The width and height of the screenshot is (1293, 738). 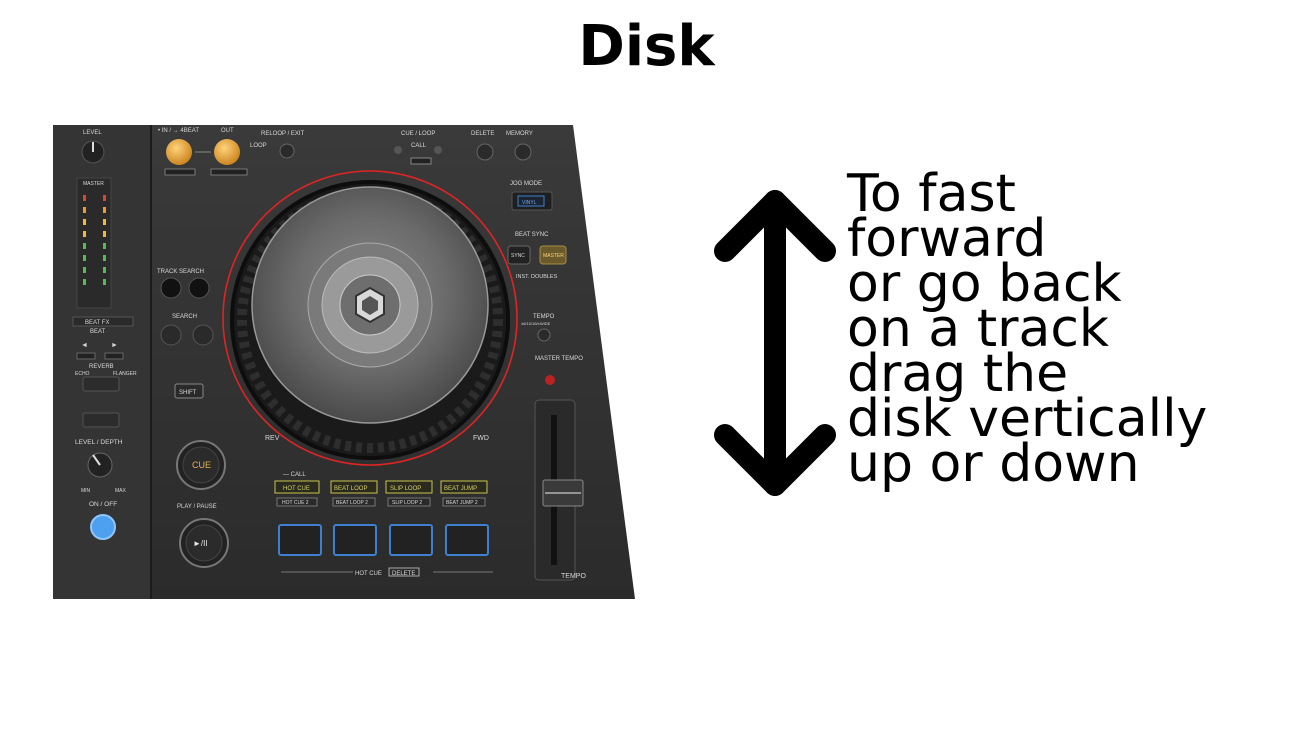 What do you see at coordinates (171, 335) in the screenshot?
I see `search-back-button` at bounding box center [171, 335].